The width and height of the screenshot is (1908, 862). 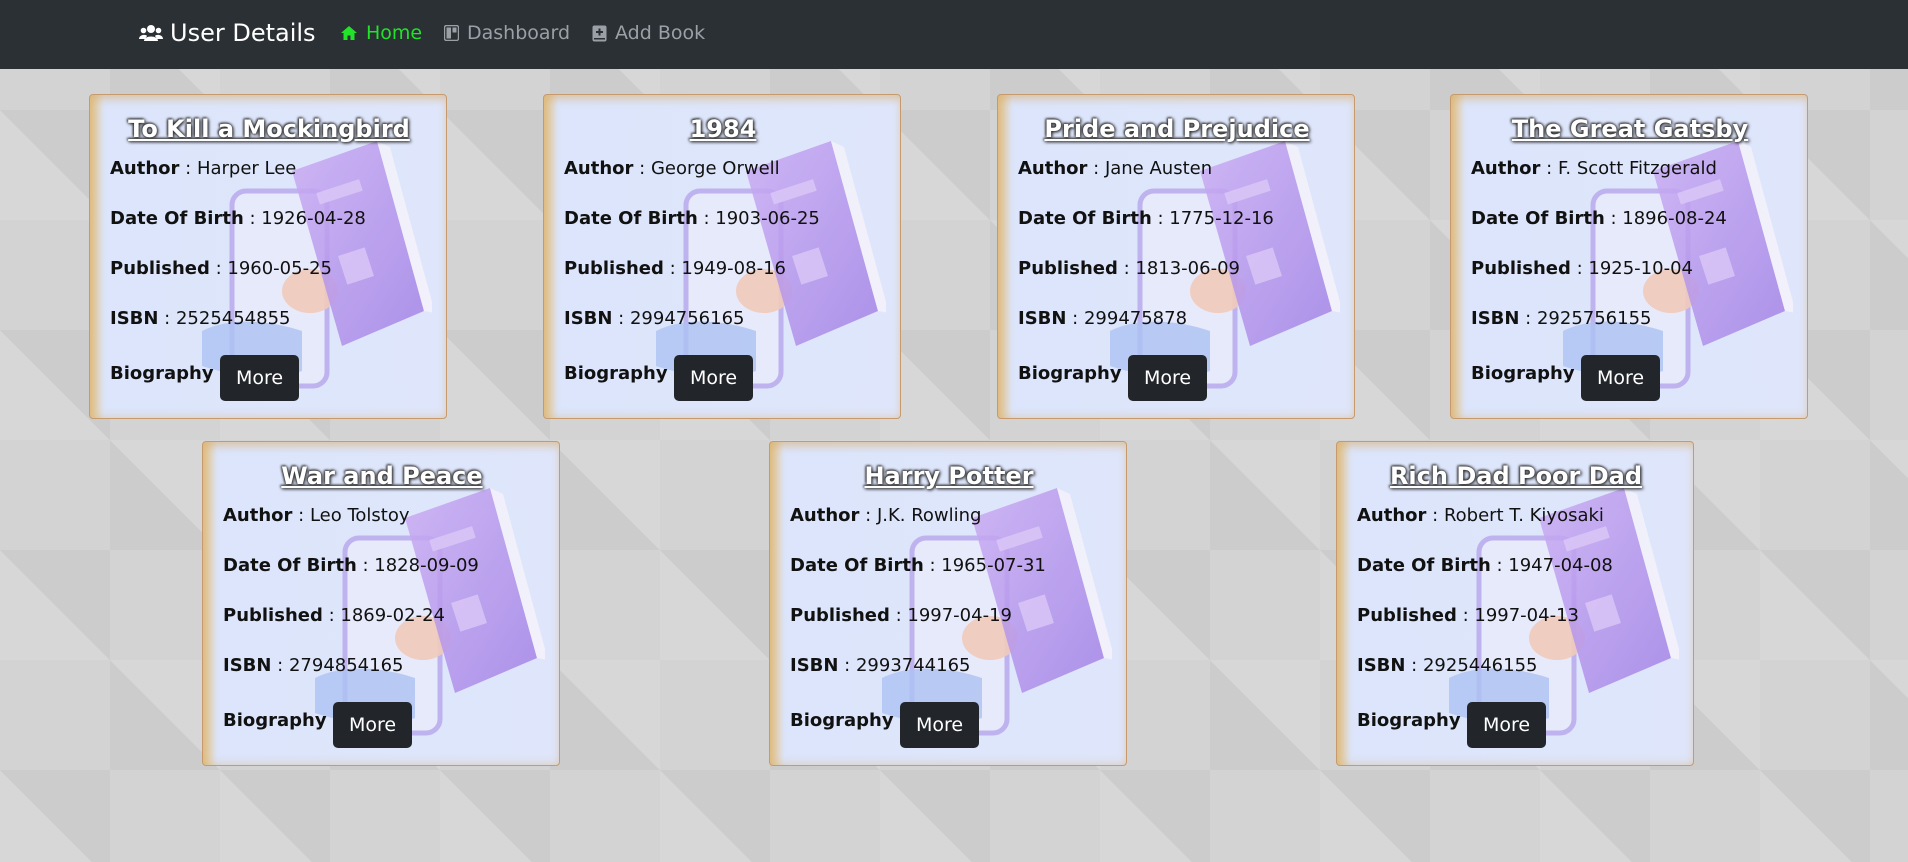 What do you see at coordinates (221, 268) in the screenshot?
I see `published-row: Published : 1960-05-25` at bounding box center [221, 268].